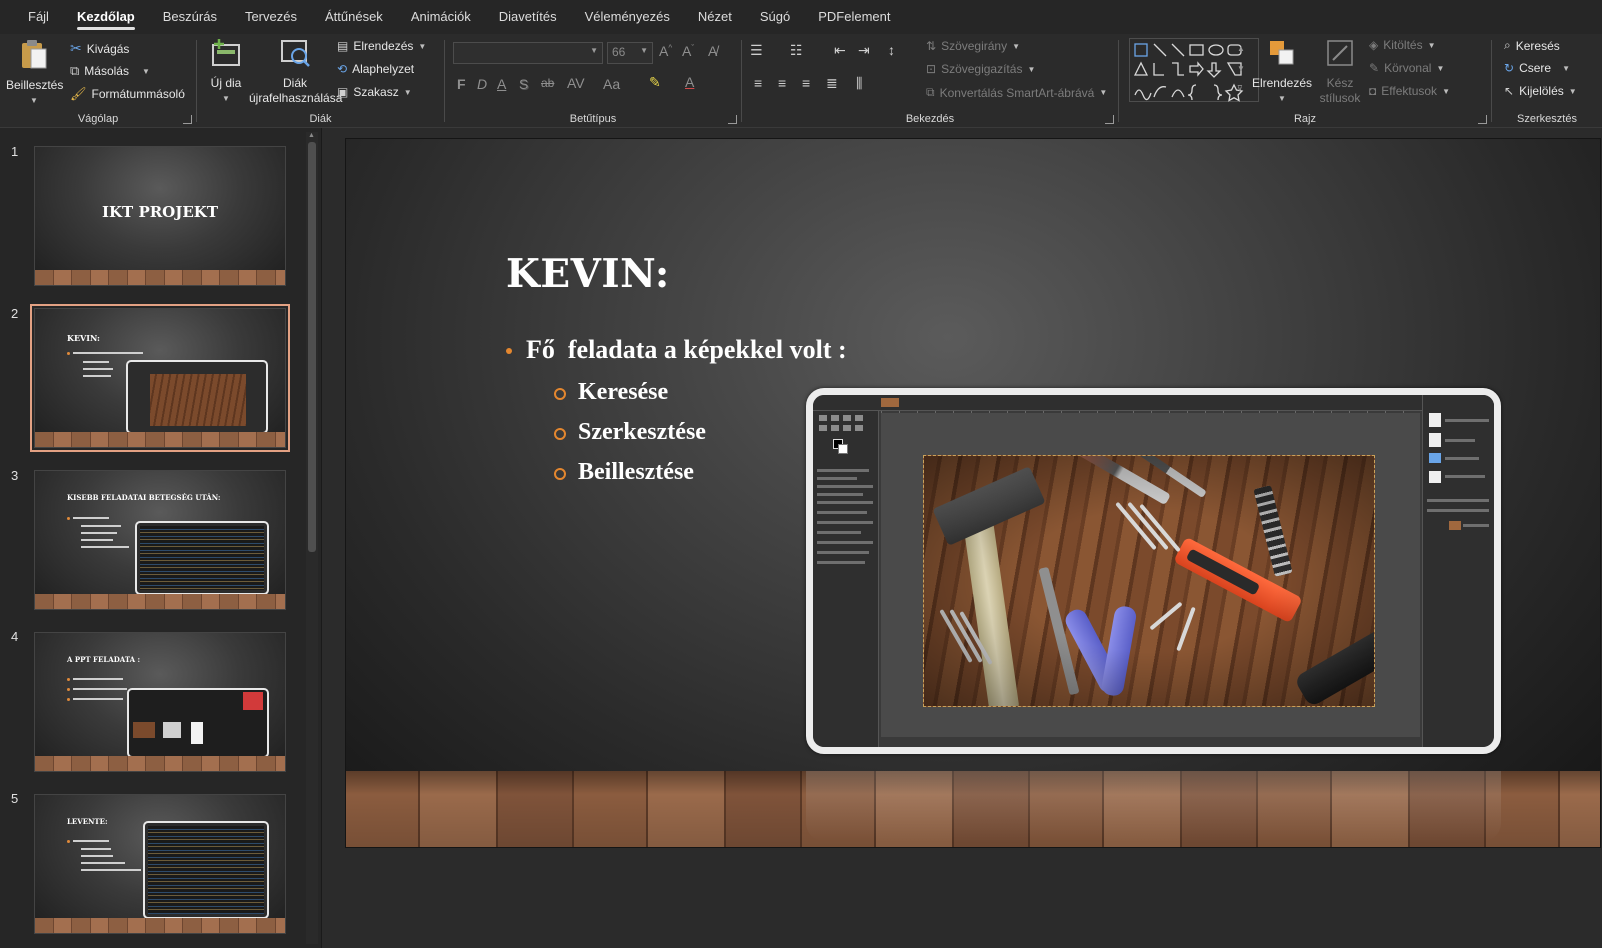 The height and width of the screenshot is (948, 1602). Describe the element at coordinates (973, 46) in the screenshot. I see `text-direction-button: ⇅ Szövegirány ▼` at that location.